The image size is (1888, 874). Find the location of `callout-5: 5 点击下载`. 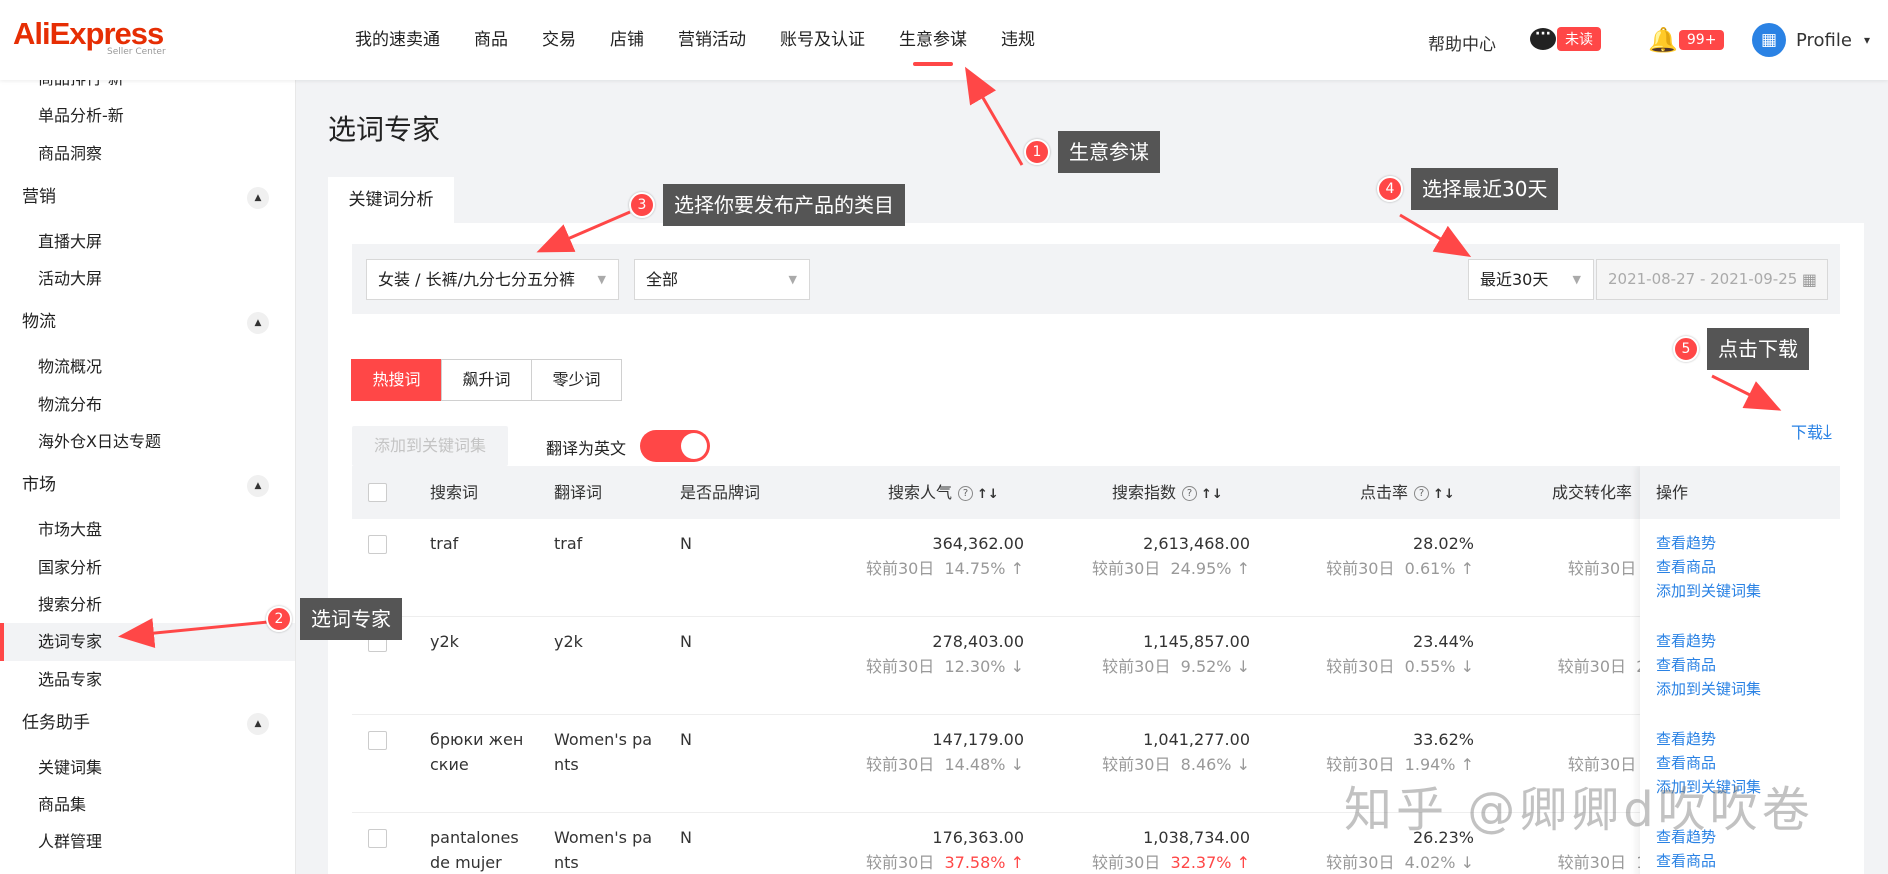

callout-5: 5 点击下载 is located at coordinates (1741, 349).